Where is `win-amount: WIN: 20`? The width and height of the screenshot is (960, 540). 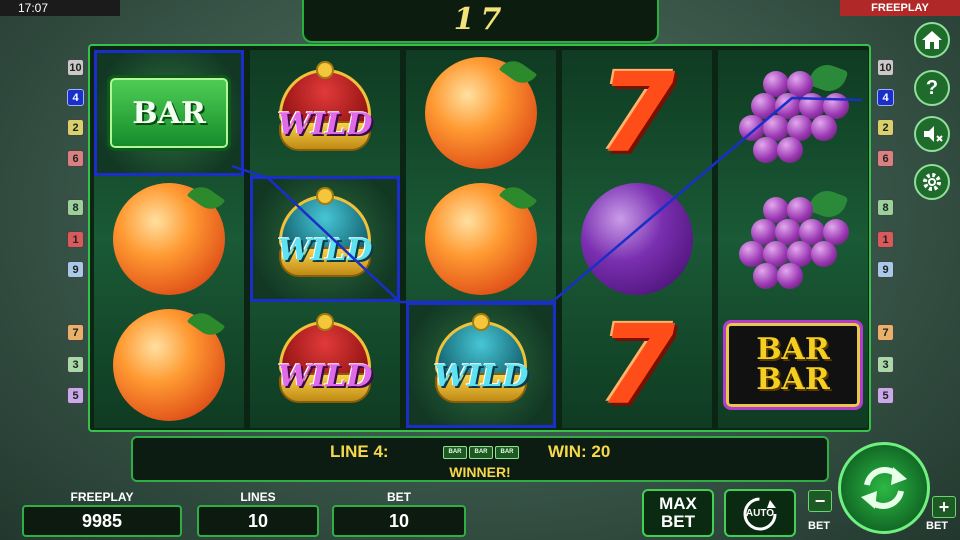
win-amount: WIN: 20 is located at coordinates (579, 451).